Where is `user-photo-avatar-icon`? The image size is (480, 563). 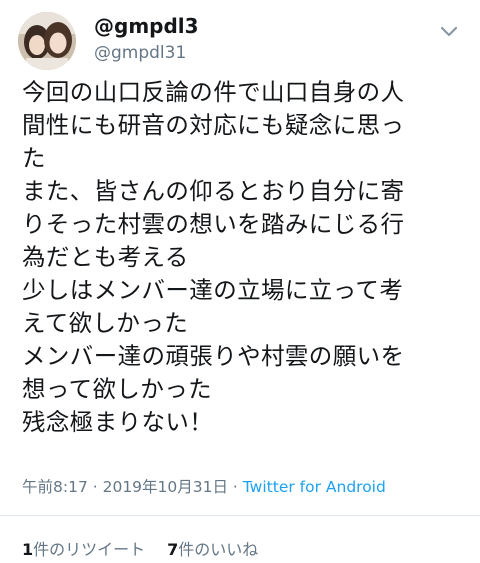
user-photo-avatar-icon is located at coordinates (47, 41).